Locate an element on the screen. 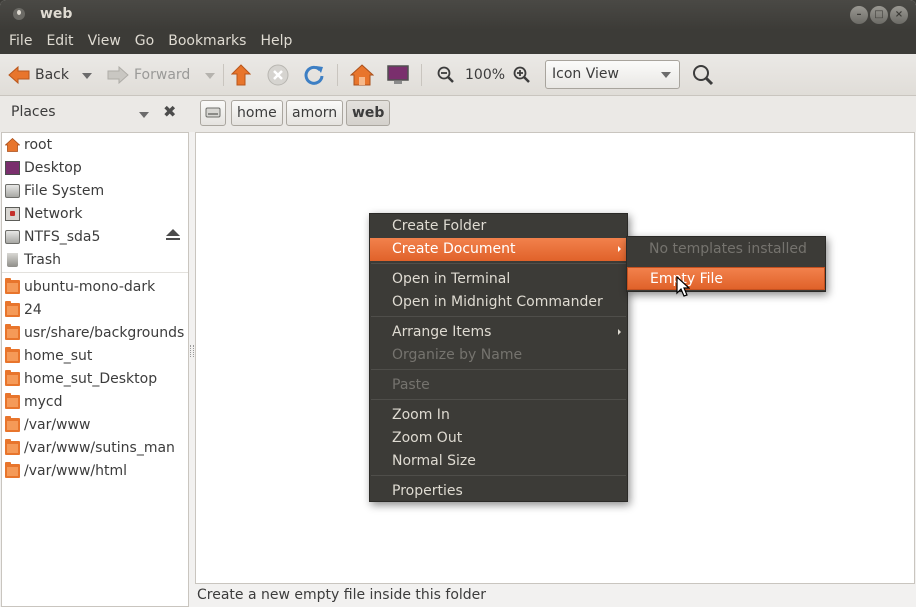  menu-item-normal-size: Normal Size is located at coordinates (498, 461).